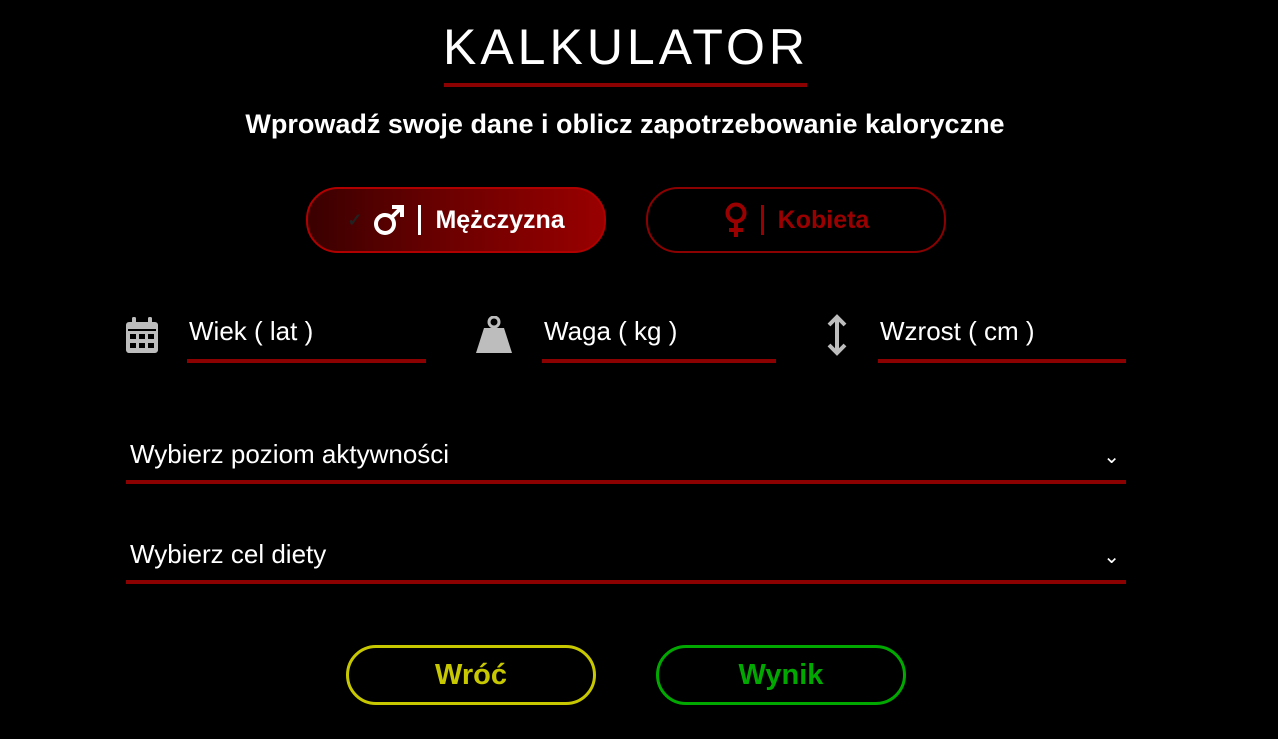  Describe the element at coordinates (494, 334) in the screenshot. I see `weight-icon` at that location.